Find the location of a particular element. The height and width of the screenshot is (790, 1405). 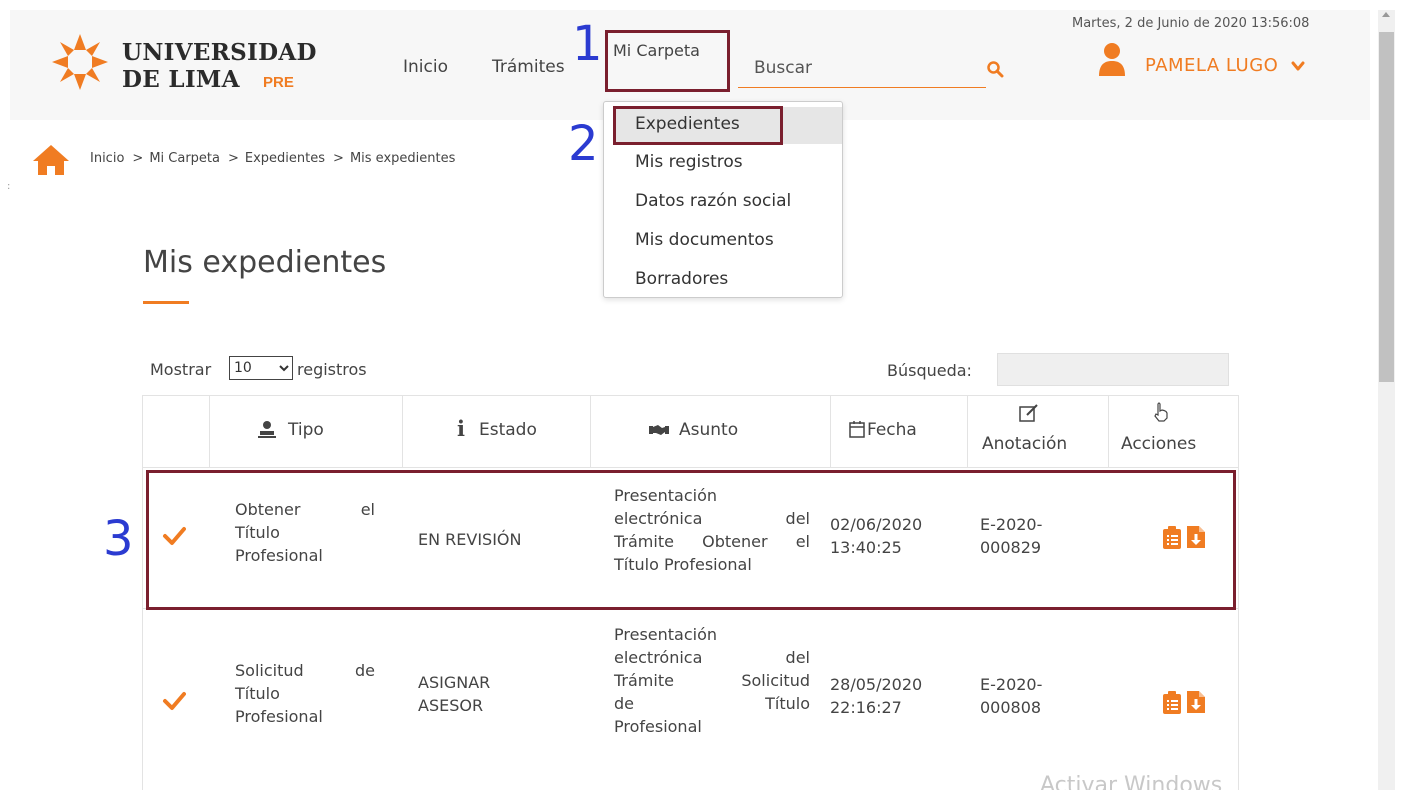

cell-asunto-line: Profesional is located at coordinates (658, 726).